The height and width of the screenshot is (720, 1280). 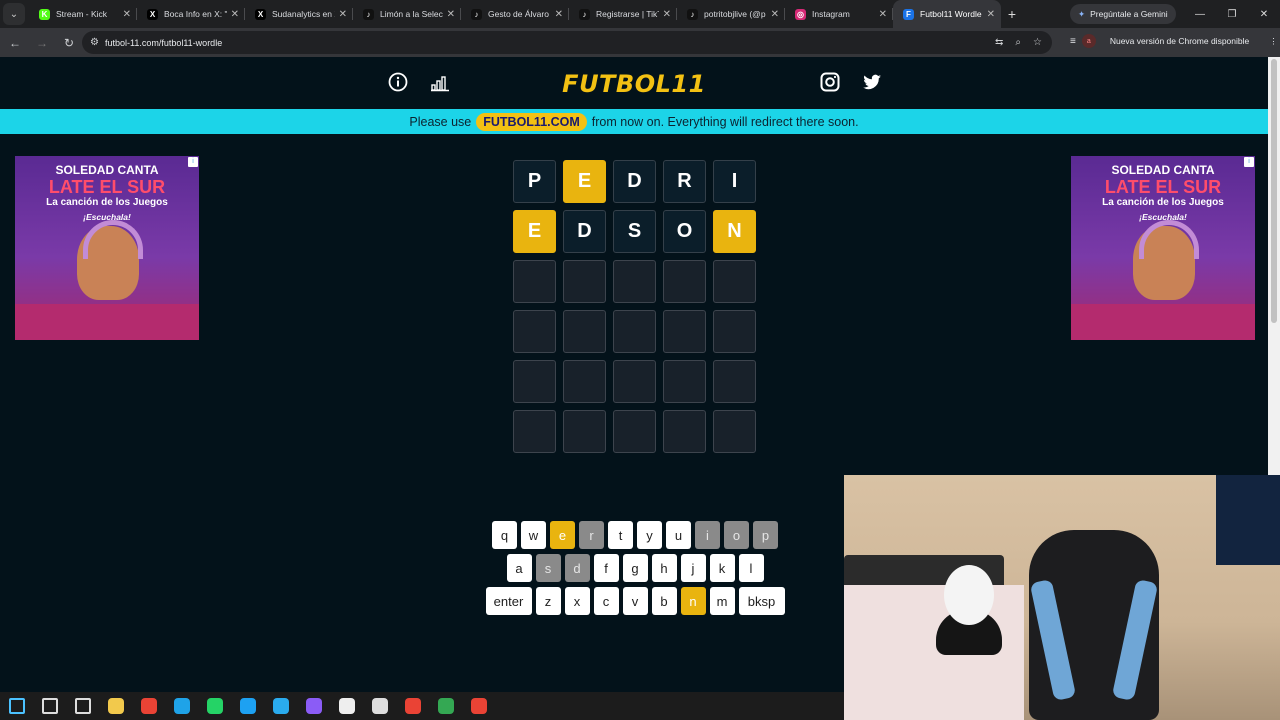 I want to click on tab-search-button: ⌄, so click(x=14, y=14).